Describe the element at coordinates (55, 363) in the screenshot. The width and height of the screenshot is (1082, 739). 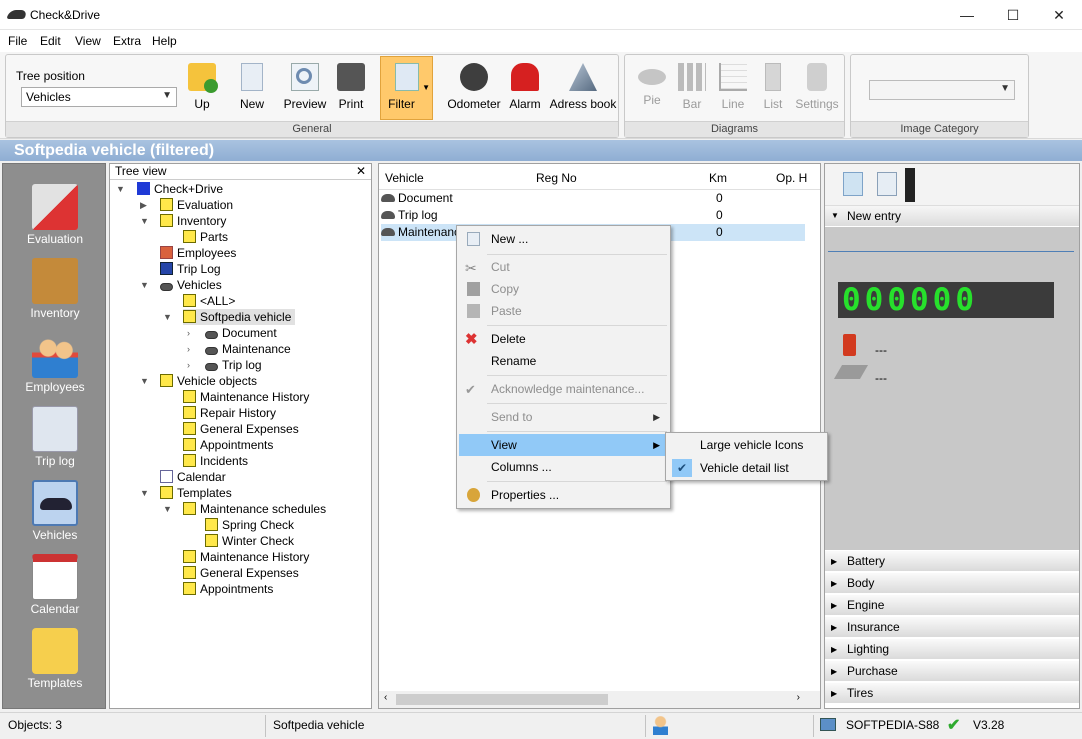
I see `nav-employees: Employees` at that location.